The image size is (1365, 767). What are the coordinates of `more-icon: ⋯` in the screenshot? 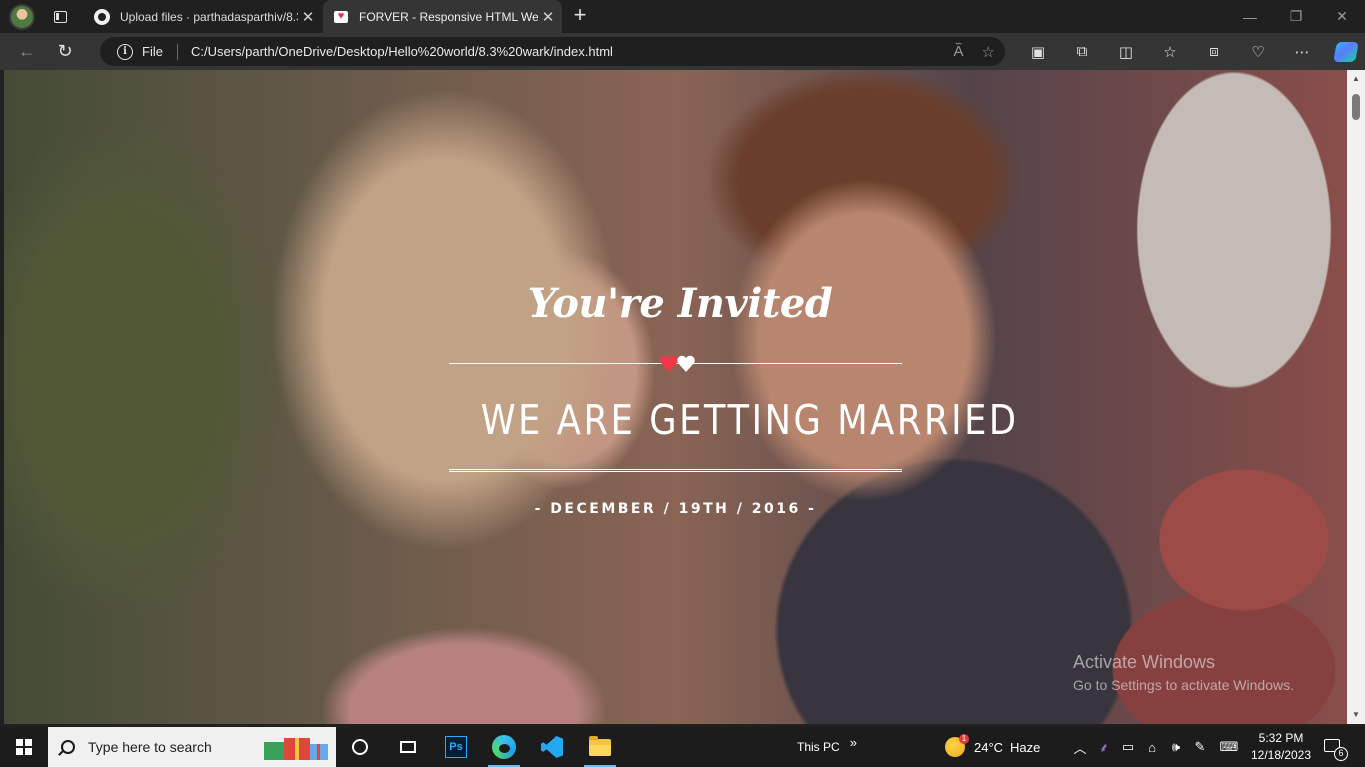 It's located at (1302, 51).